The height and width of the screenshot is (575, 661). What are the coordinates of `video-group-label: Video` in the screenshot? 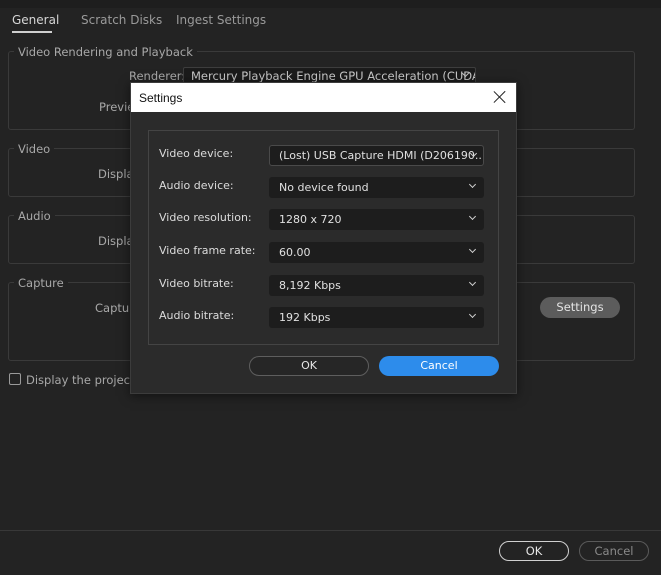 It's located at (34, 149).